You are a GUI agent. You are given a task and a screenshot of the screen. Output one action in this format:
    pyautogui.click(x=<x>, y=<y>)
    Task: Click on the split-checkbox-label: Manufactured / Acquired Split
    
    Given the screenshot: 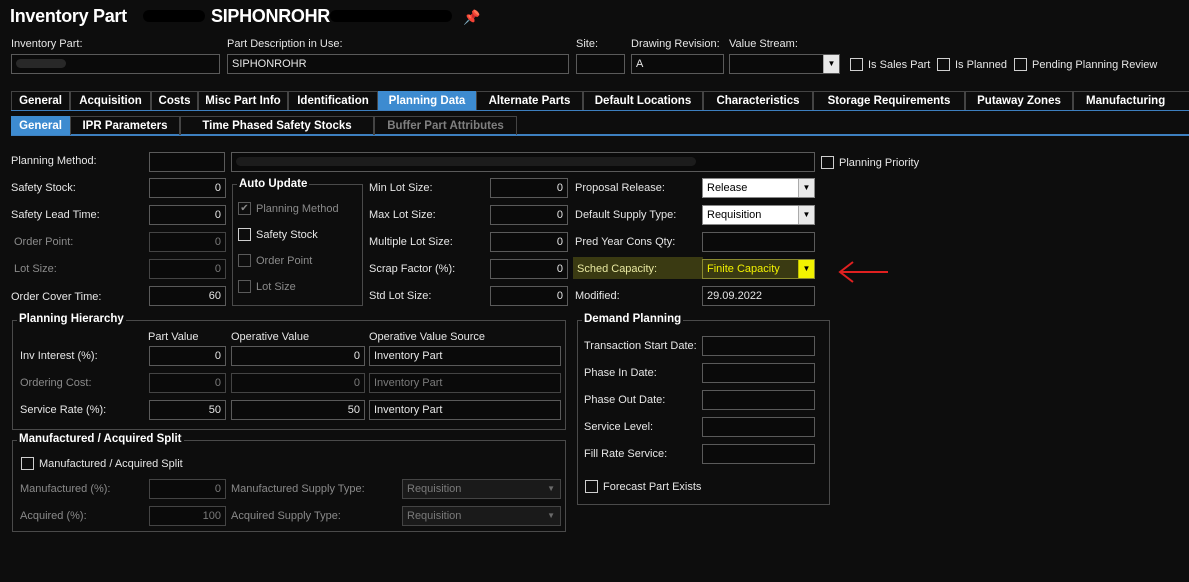 What is the action you would take?
    pyautogui.click(x=111, y=463)
    